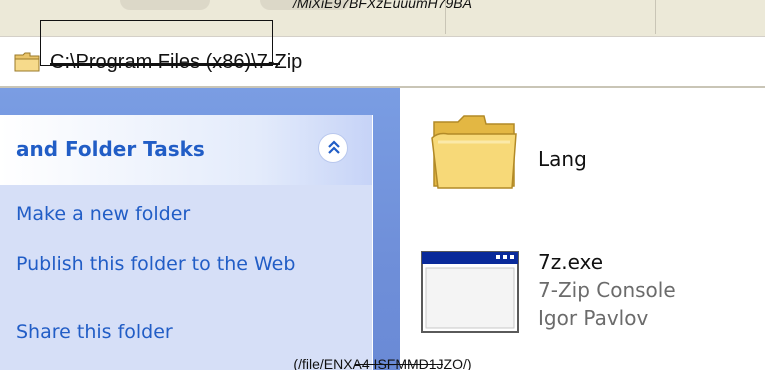 This screenshot has height=370, width=765. Describe the element at coordinates (166, 332) in the screenshot. I see `task-share-folder: Share this folder` at that location.